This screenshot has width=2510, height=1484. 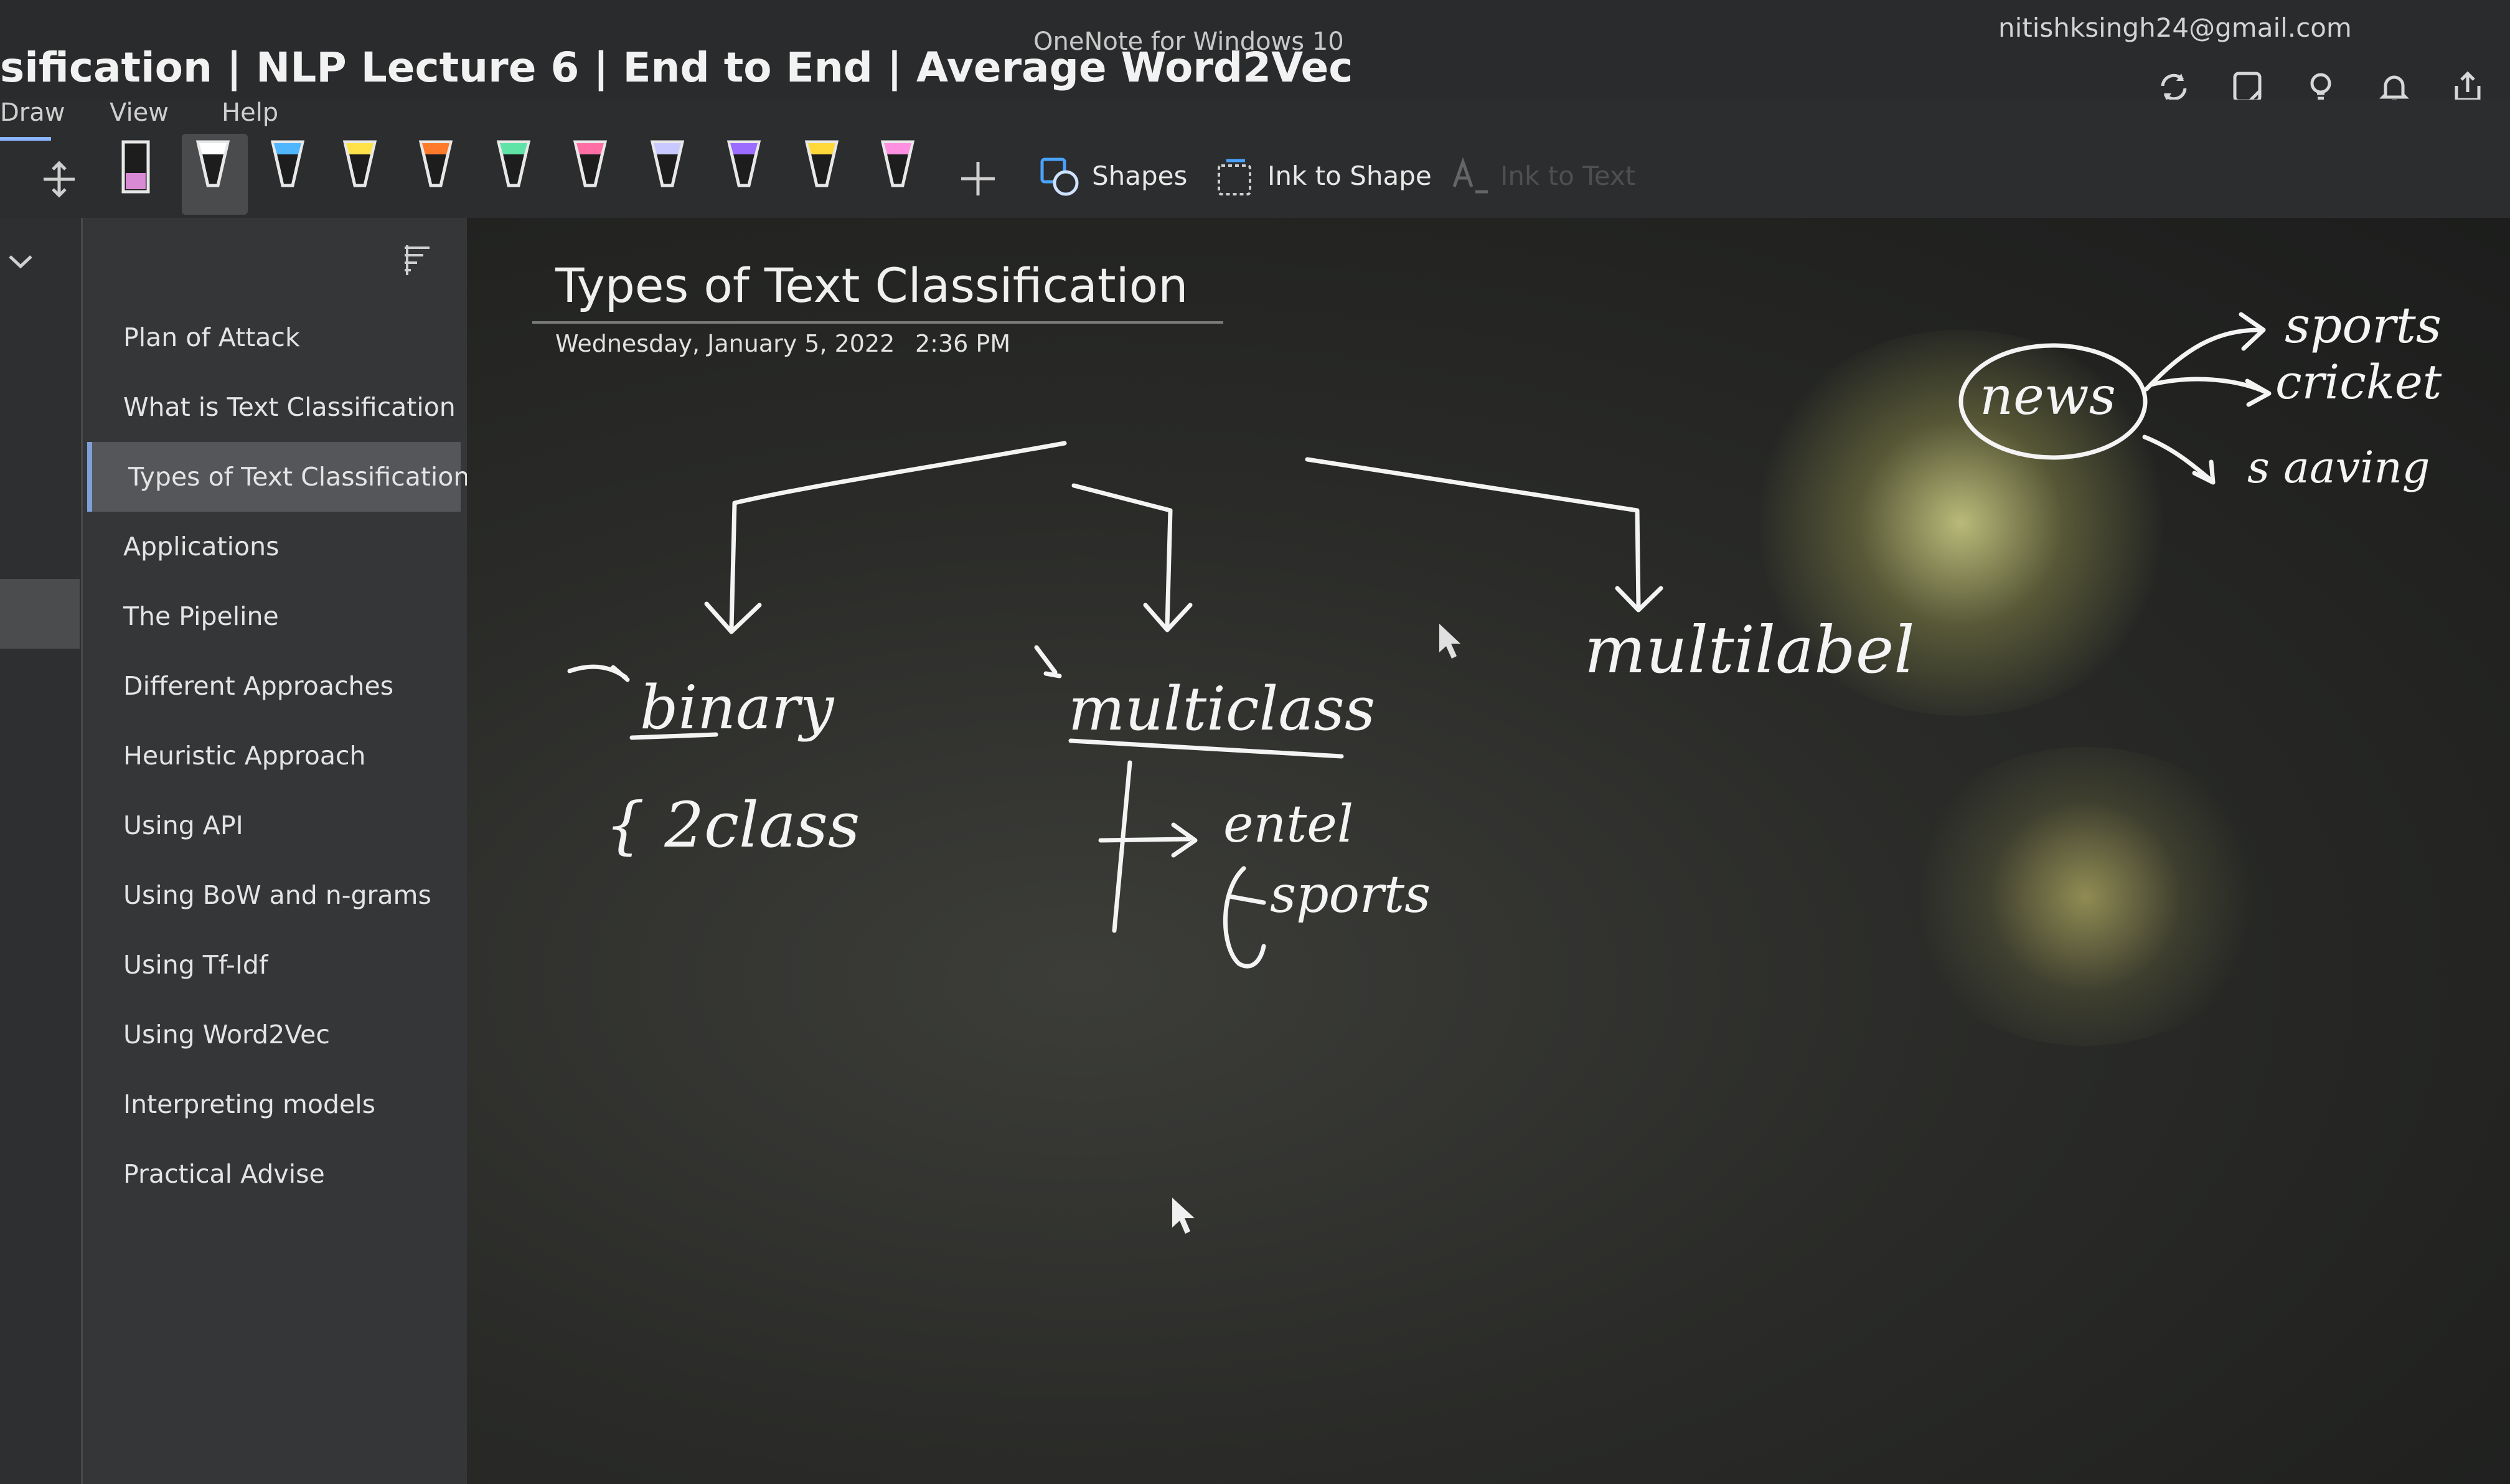 What do you see at coordinates (1244, 917) in the screenshot?
I see `sports-hook` at bounding box center [1244, 917].